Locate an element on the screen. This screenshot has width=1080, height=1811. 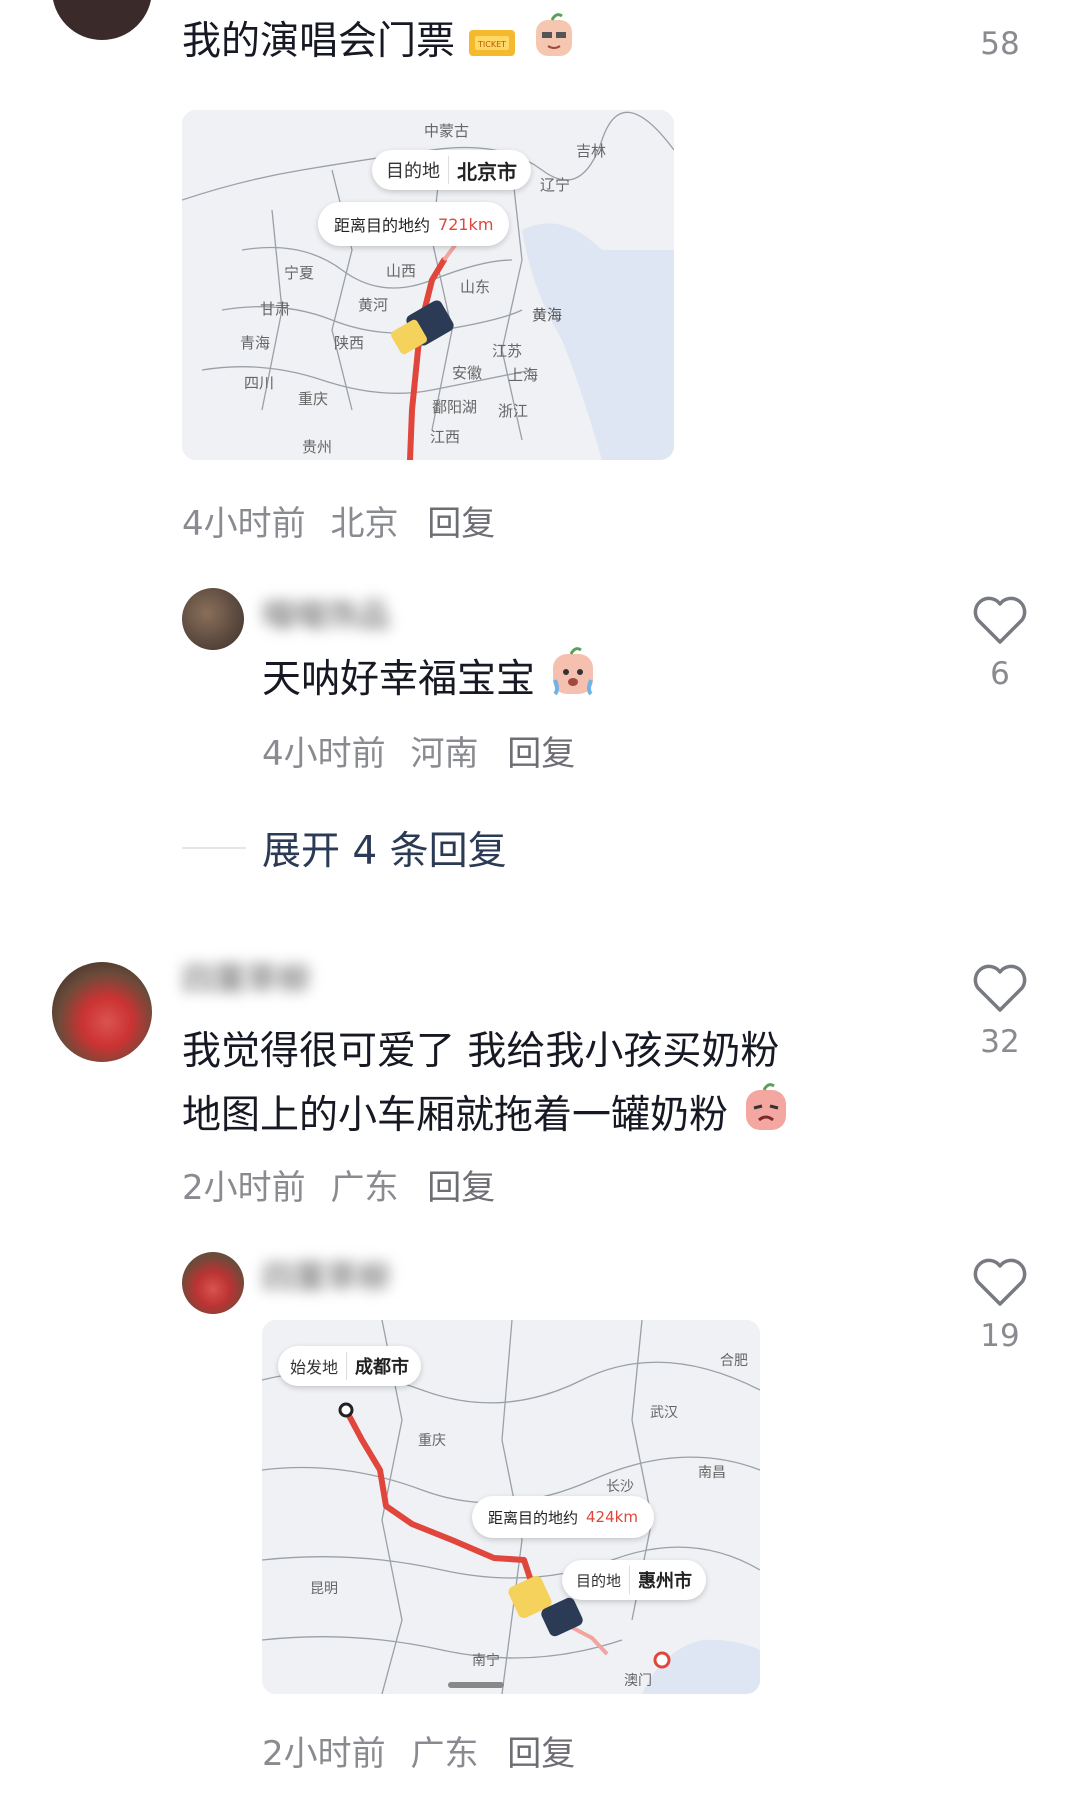
like-count: 6 is located at coordinates (1000, 674).